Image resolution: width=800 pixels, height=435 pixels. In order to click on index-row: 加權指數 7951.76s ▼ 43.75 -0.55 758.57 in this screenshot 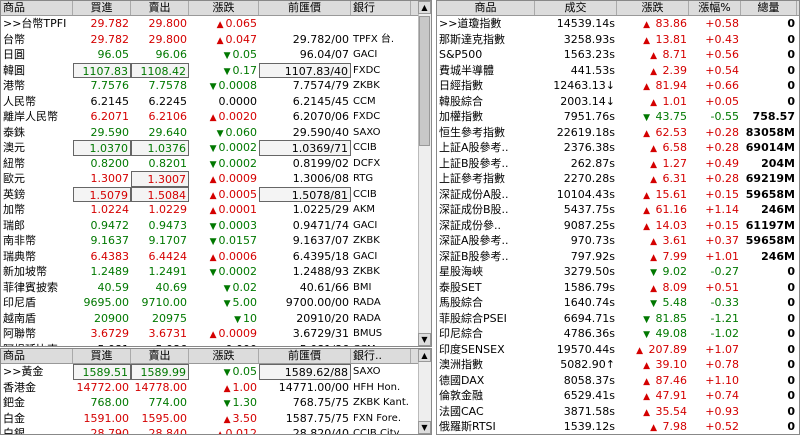, I will do `click(618, 117)`.